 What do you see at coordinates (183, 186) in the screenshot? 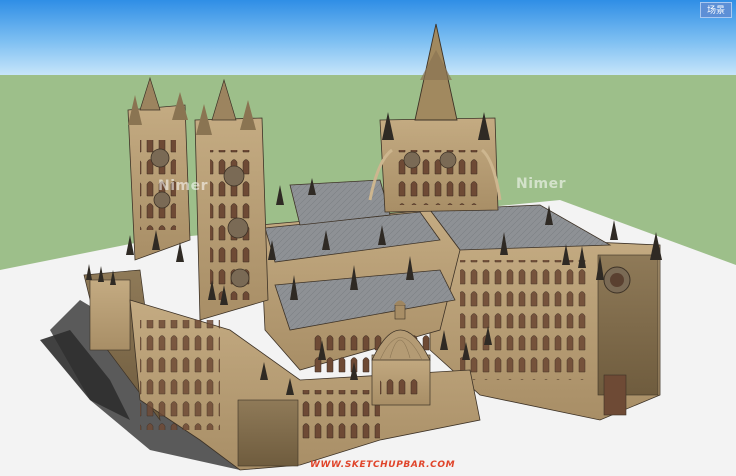
I see `watermark-left: Nimer` at bounding box center [183, 186].